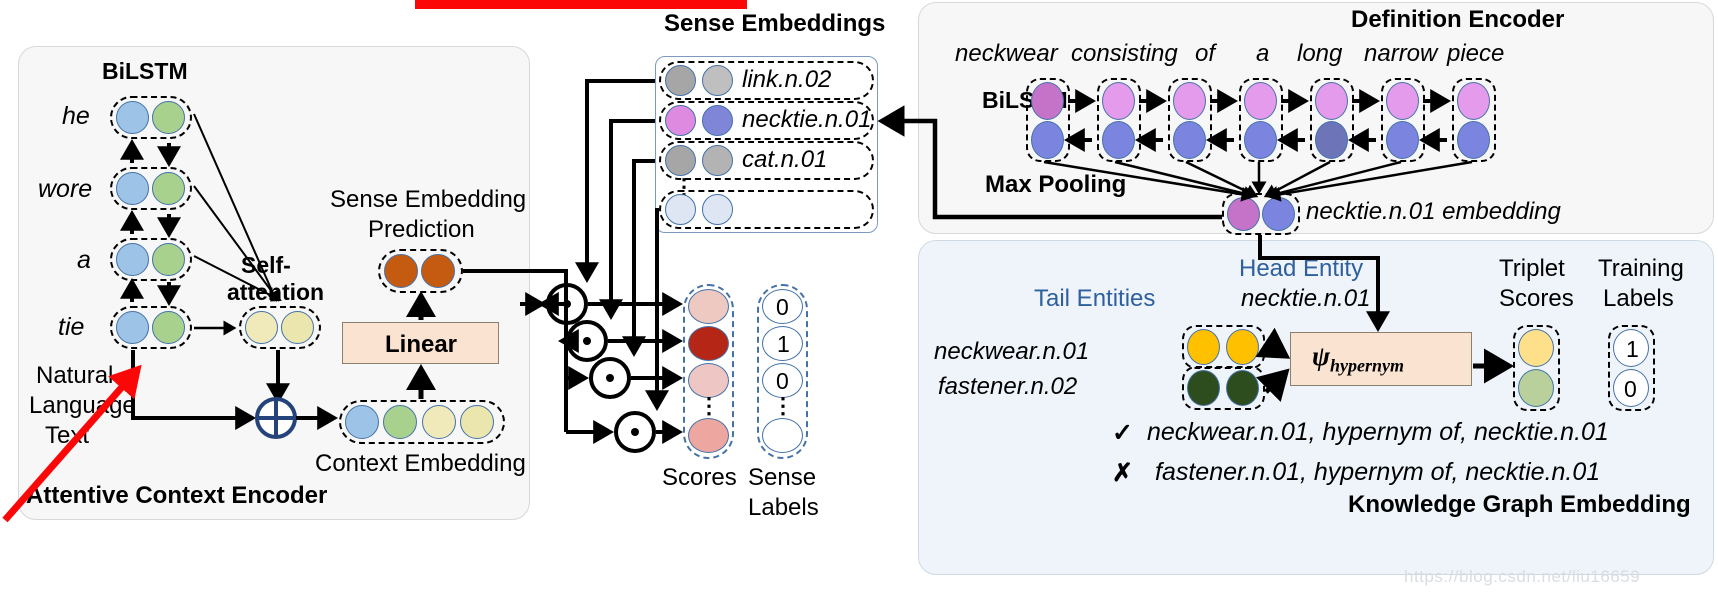  What do you see at coordinates (1242, 388) in the screenshot?
I see `tail-entity-circle-2b` at bounding box center [1242, 388].